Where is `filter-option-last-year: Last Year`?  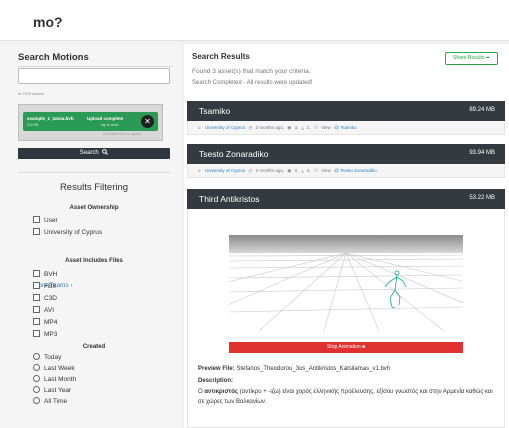 filter-option-last-year: Last Year is located at coordinates (52, 390).